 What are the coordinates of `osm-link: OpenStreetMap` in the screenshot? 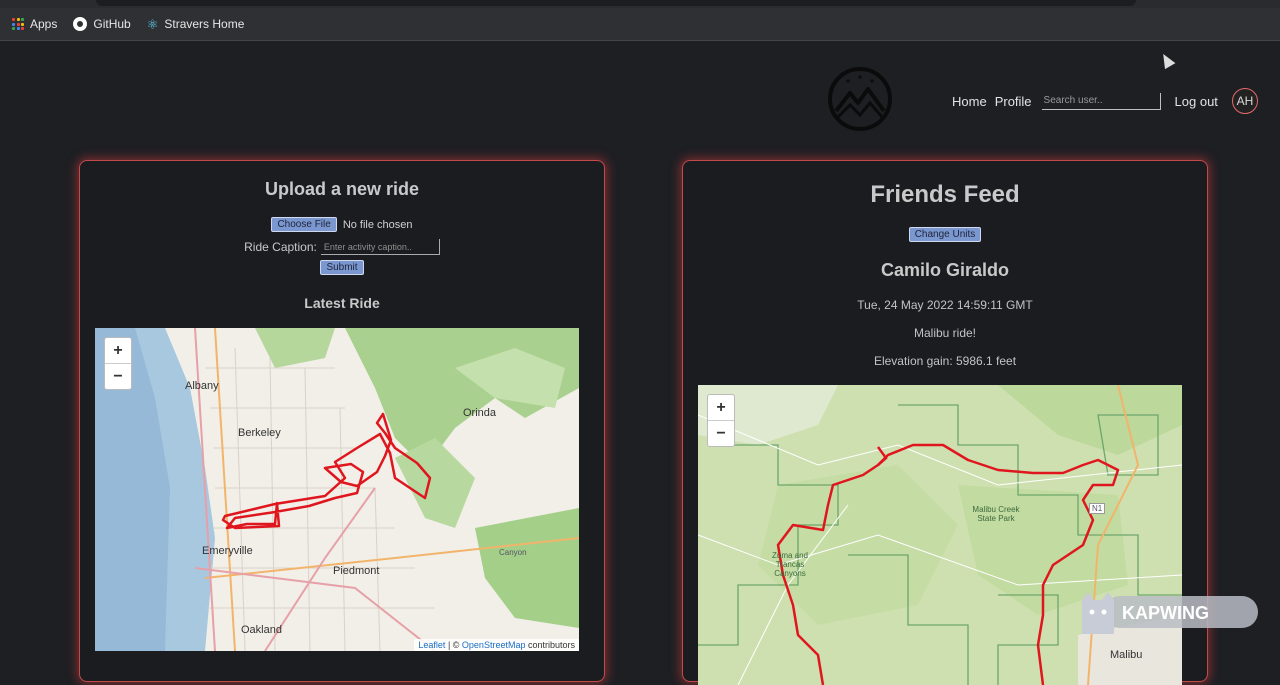 It's located at (494, 645).